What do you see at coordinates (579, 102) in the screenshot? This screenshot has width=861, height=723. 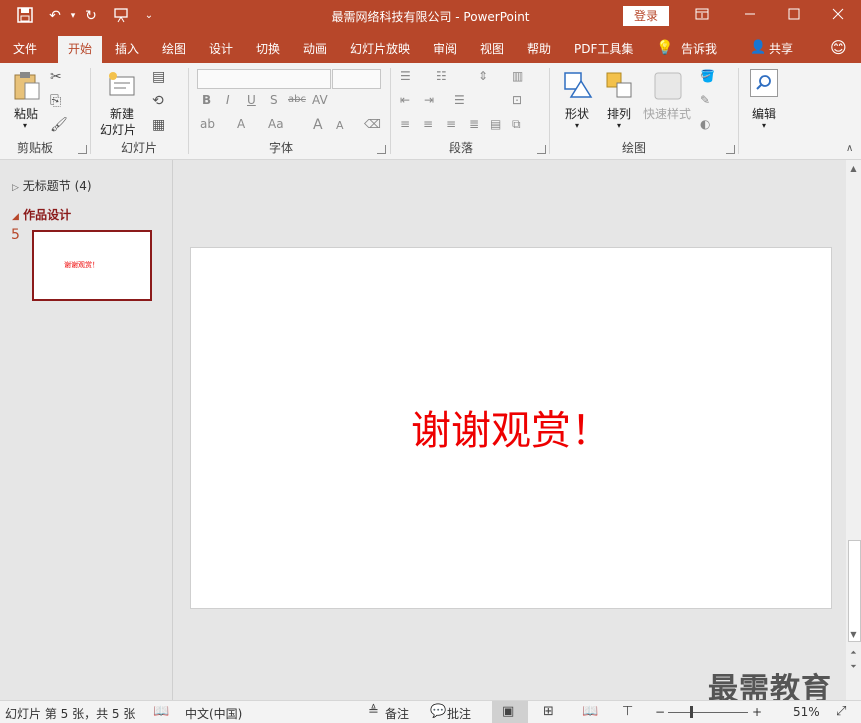 I see `shapes-button: 形状 ▾` at bounding box center [579, 102].